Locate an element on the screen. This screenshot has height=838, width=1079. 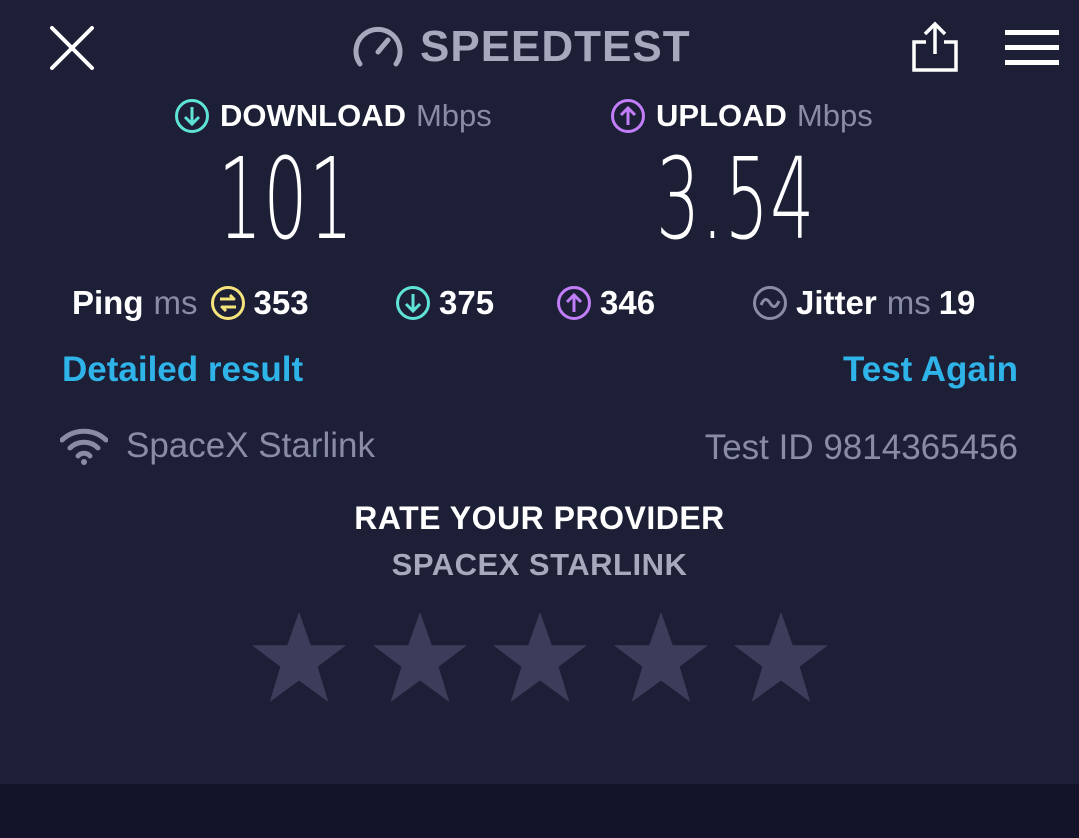
share-button is located at coordinates (935, 47).